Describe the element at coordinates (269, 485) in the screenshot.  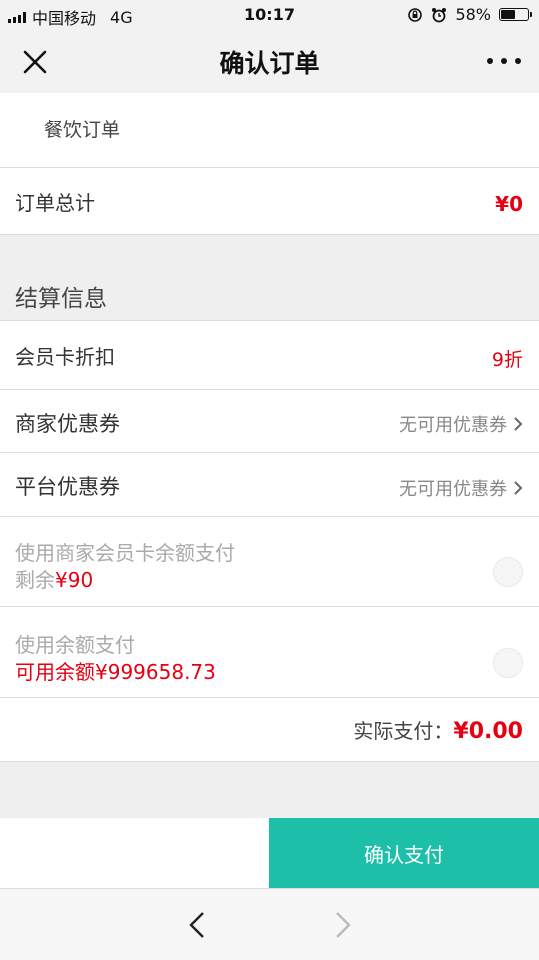
I see `platform-coupon-row: 平台优惠券 无可用优惠券` at that location.